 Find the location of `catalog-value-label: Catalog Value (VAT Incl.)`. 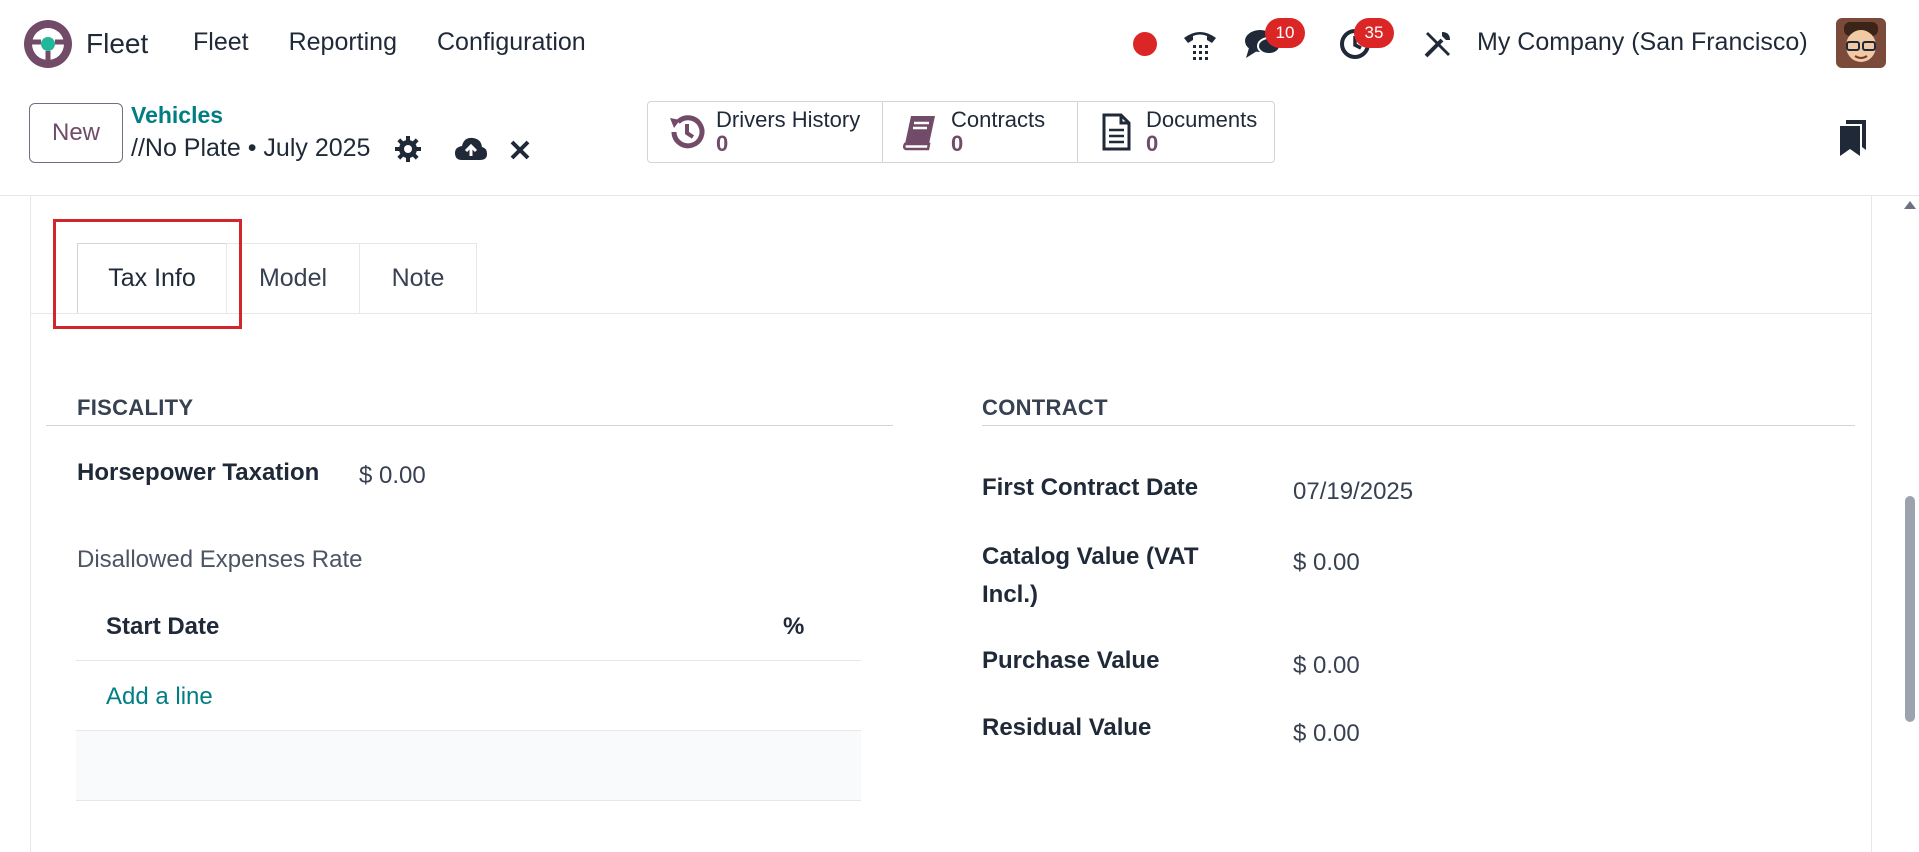

catalog-value-label: Catalog Value (VAT Incl.) is located at coordinates (1090, 575).